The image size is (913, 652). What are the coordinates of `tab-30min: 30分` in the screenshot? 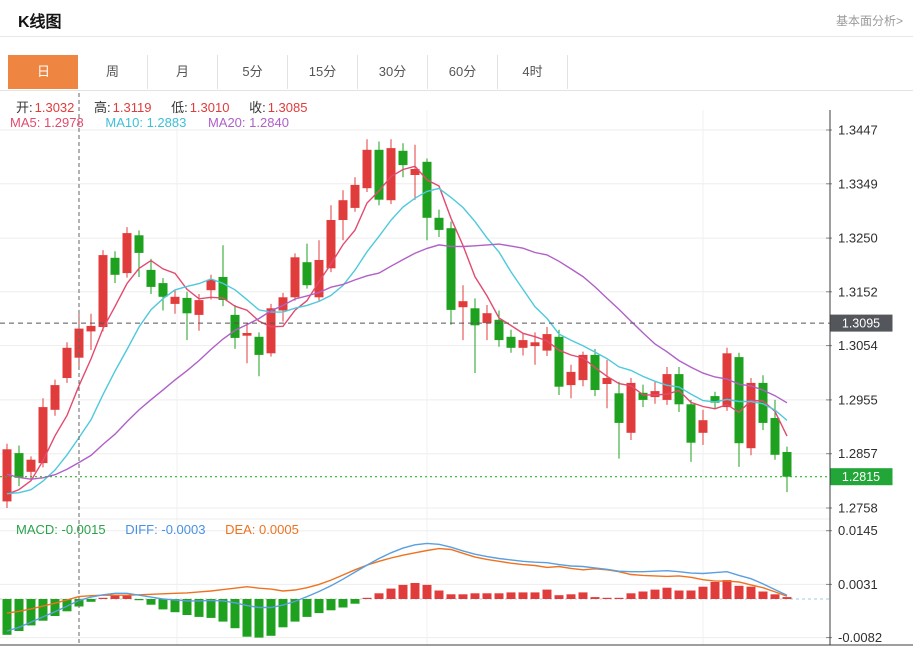 It's located at (393, 72).